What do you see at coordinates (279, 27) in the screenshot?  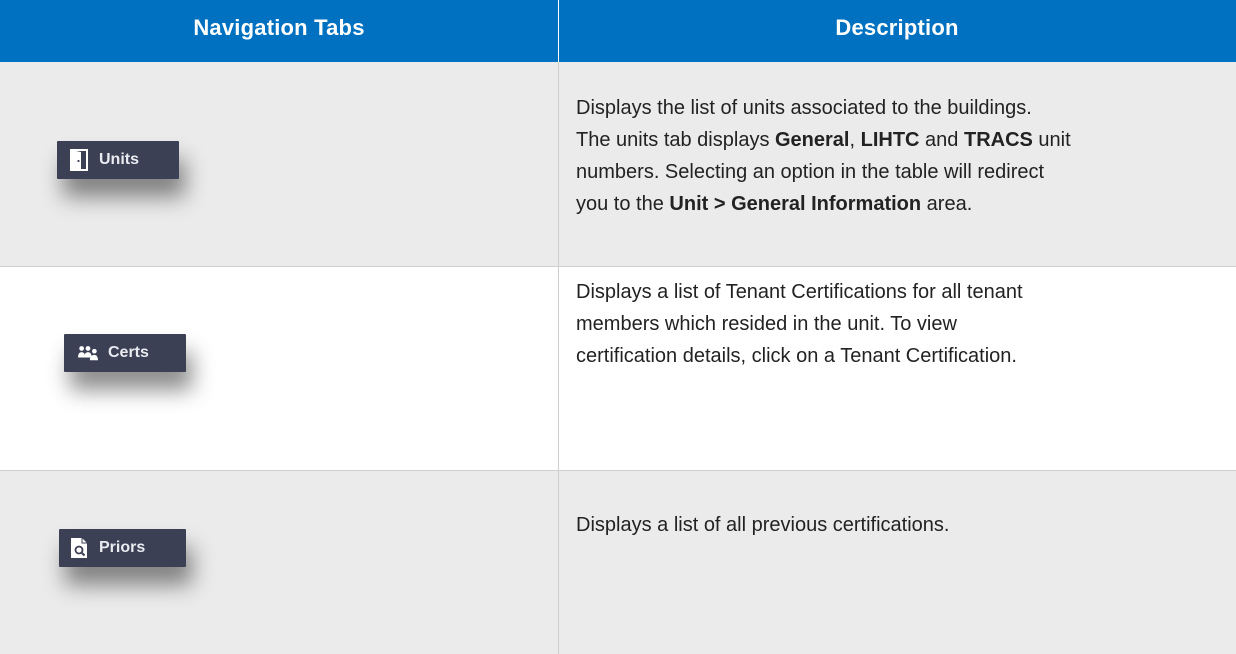 I see `header-navigation-tabs: Navigation Tabs` at bounding box center [279, 27].